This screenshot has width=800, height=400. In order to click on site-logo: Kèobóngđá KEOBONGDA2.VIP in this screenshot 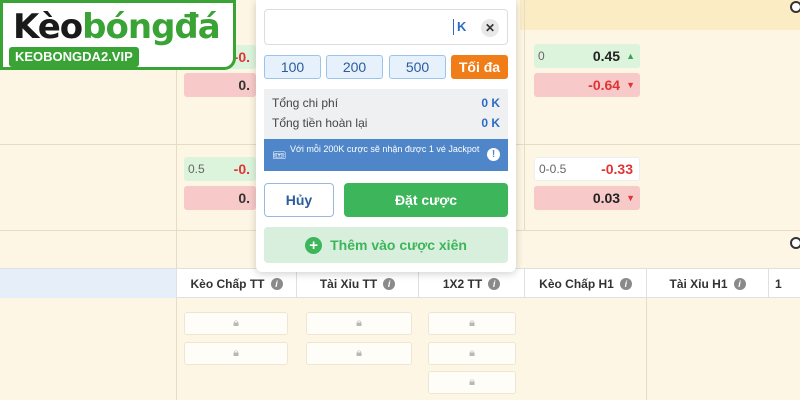, I will do `click(118, 35)`.